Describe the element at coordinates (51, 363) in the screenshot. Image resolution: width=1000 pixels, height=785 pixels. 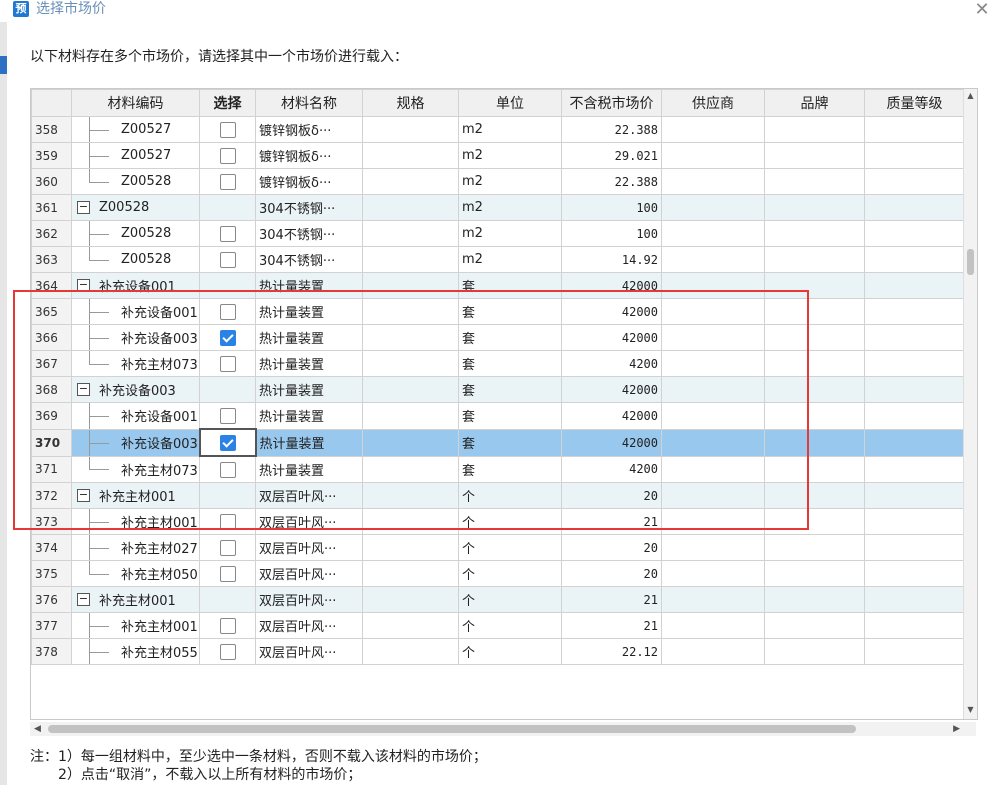
I see `row-number: 367` at that location.